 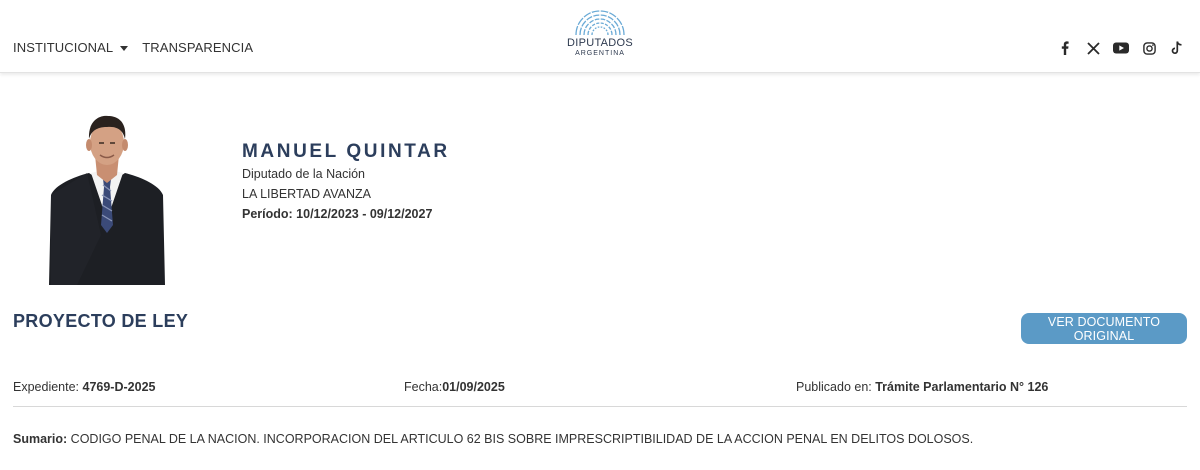 I want to click on congress-dome-icon, so click(x=600, y=23).